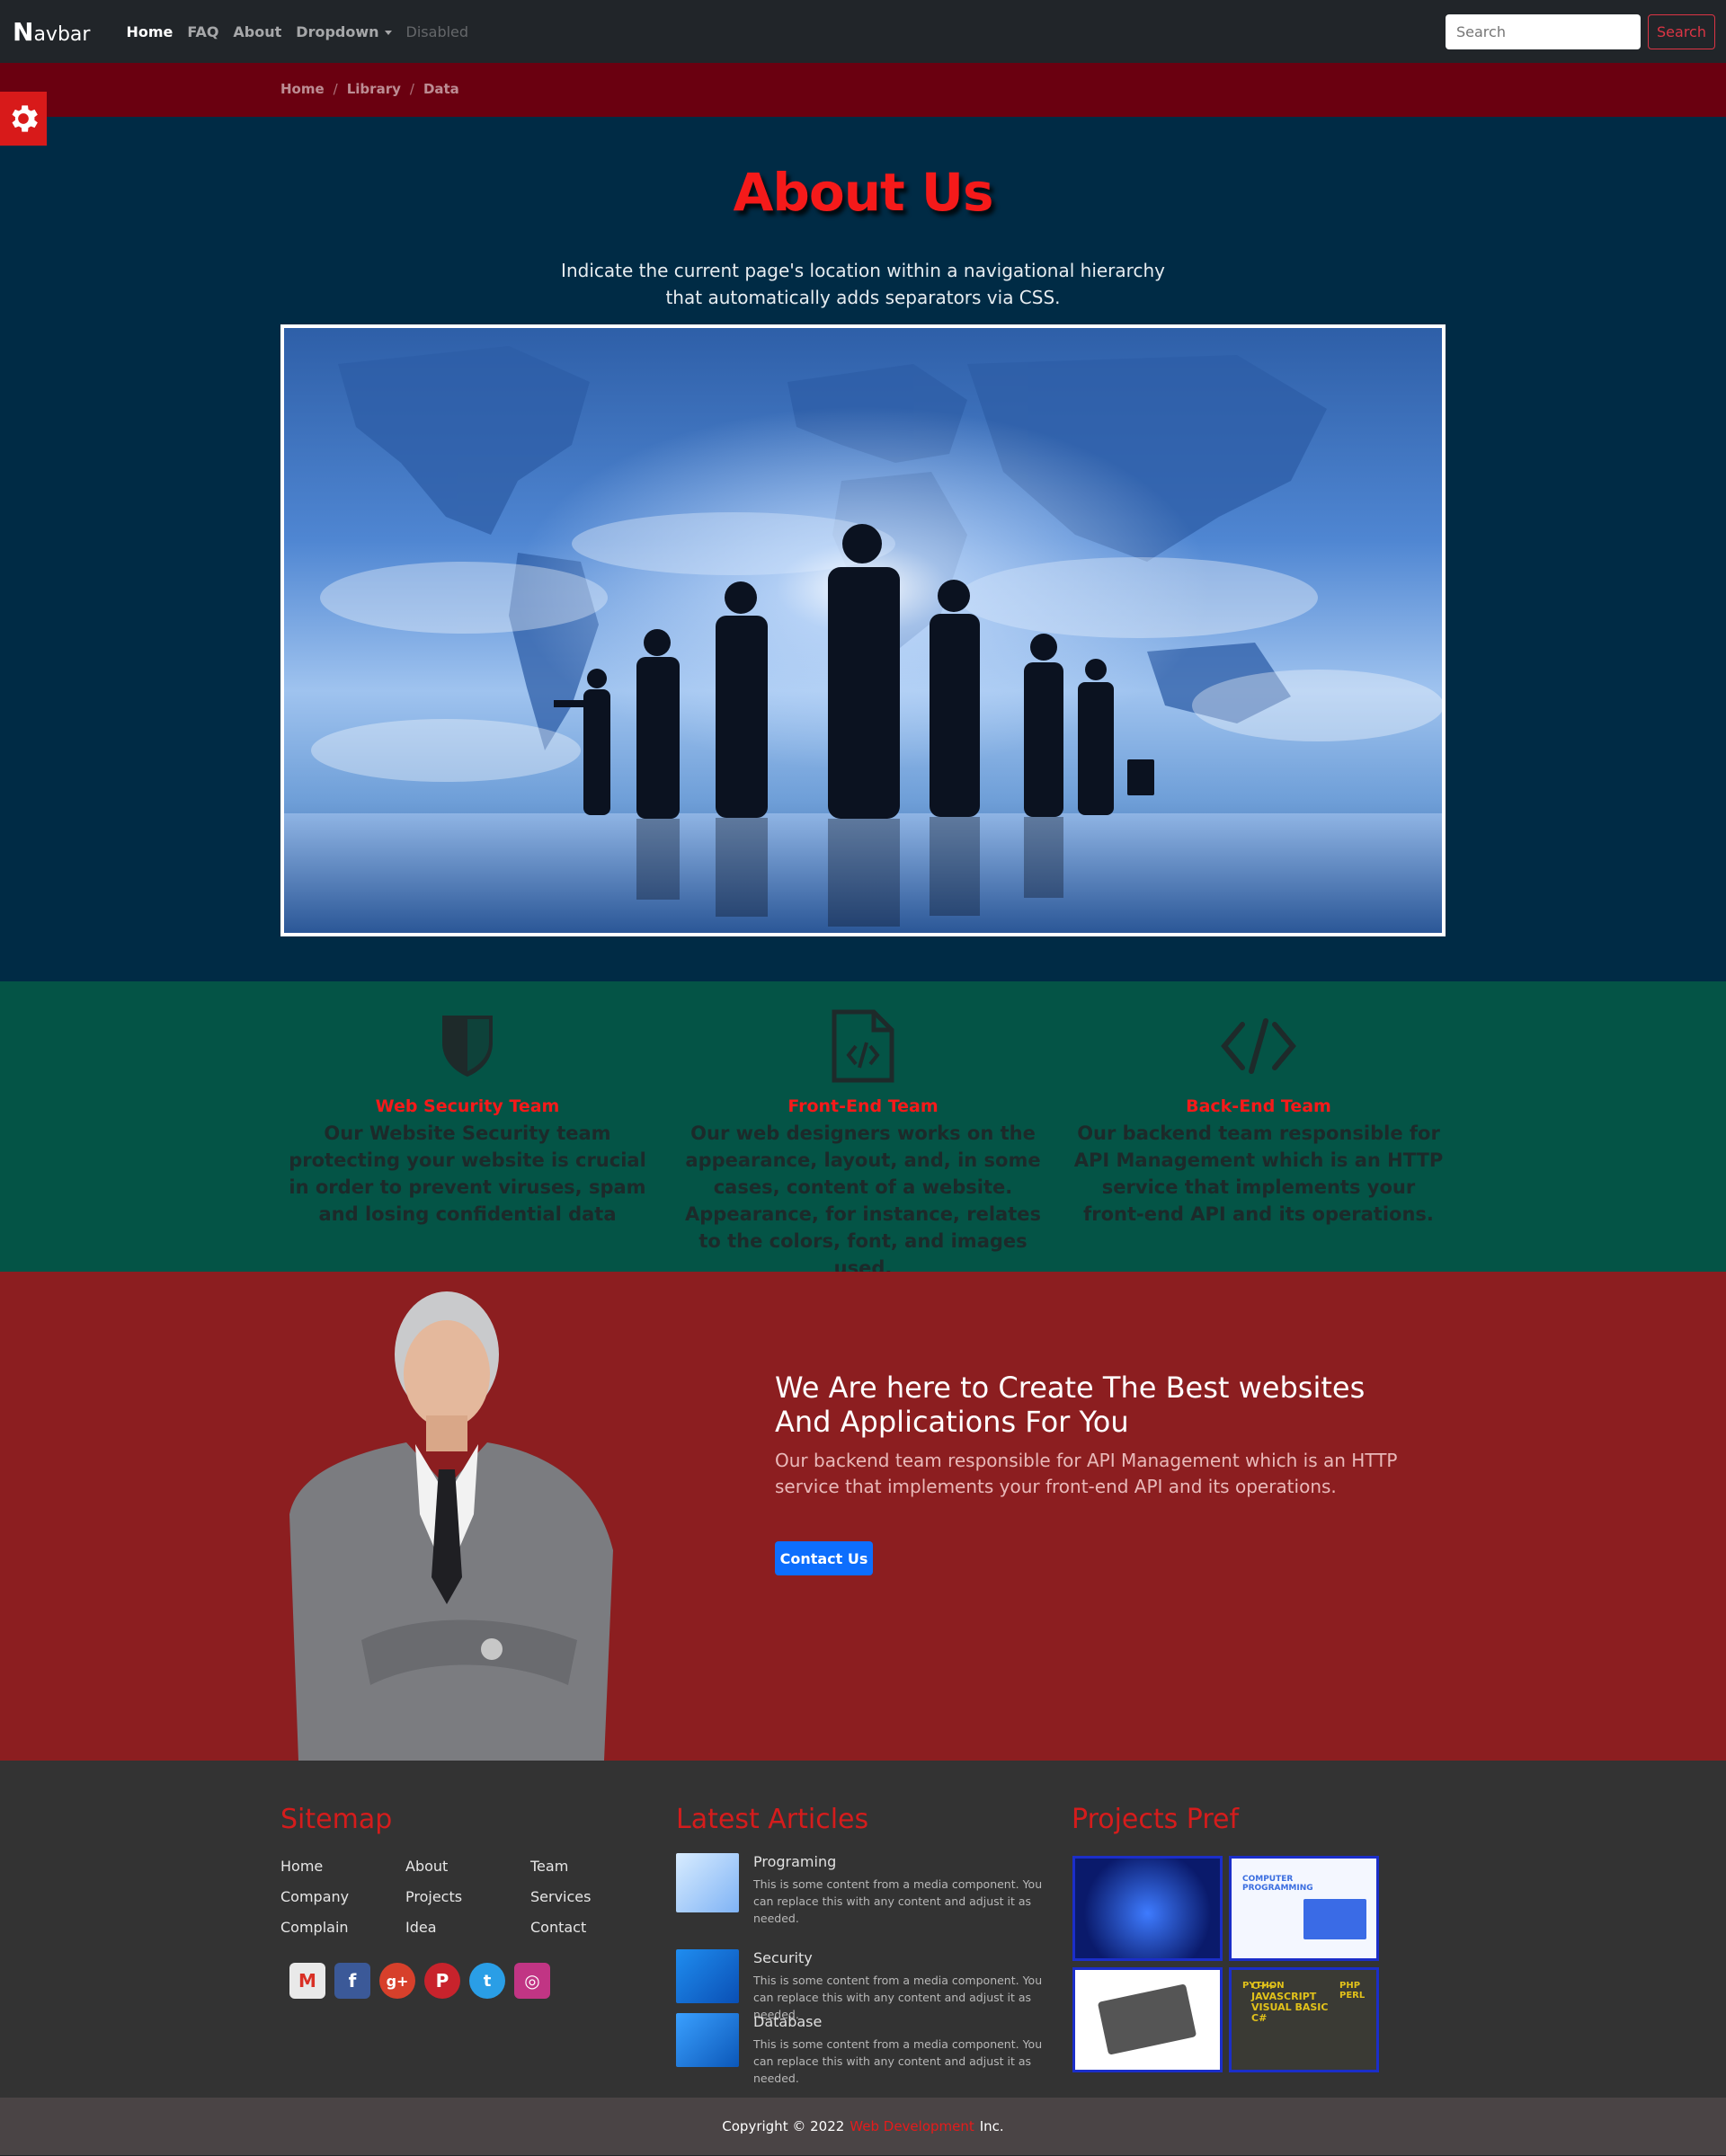 The image size is (1726, 2156). What do you see at coordinates (336, 1820) in the screenshot?
I see `sitemap-title: Sitemap` at bounding box center [336, 1820].